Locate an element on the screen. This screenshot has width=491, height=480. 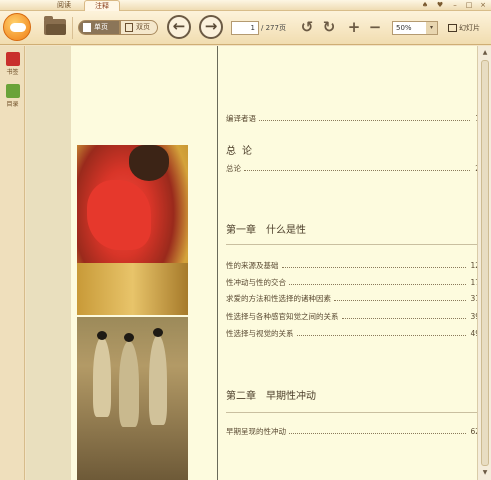
double-page-icon is located at coordinates (129, 27).